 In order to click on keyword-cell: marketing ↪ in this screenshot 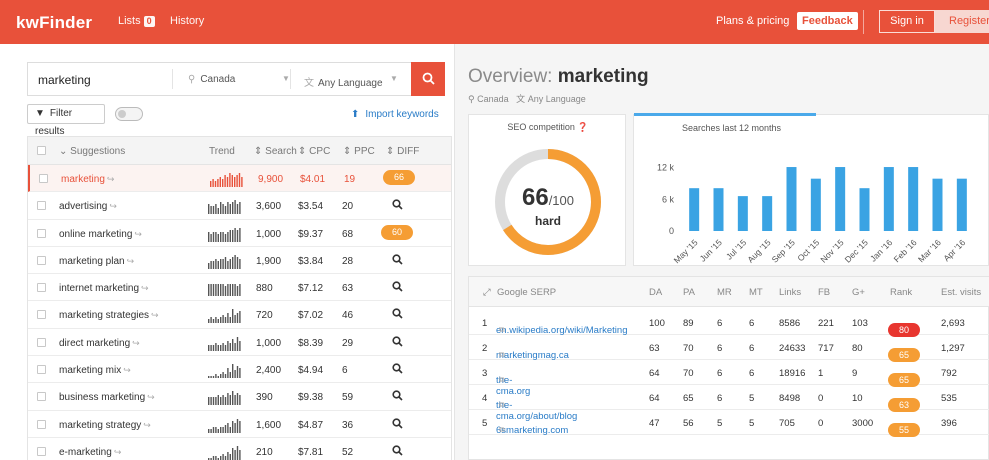, I will do `click(87, 179)`.